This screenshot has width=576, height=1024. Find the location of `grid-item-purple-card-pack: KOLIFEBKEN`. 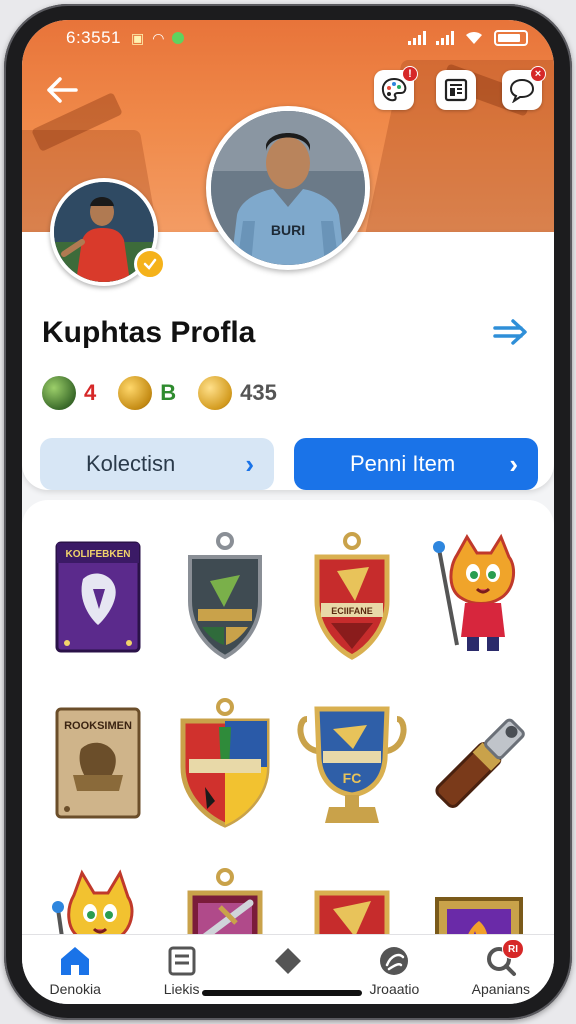

grid-item-purple-card-pack: KOLIFEBKEN is located at coordinates (97, 597).